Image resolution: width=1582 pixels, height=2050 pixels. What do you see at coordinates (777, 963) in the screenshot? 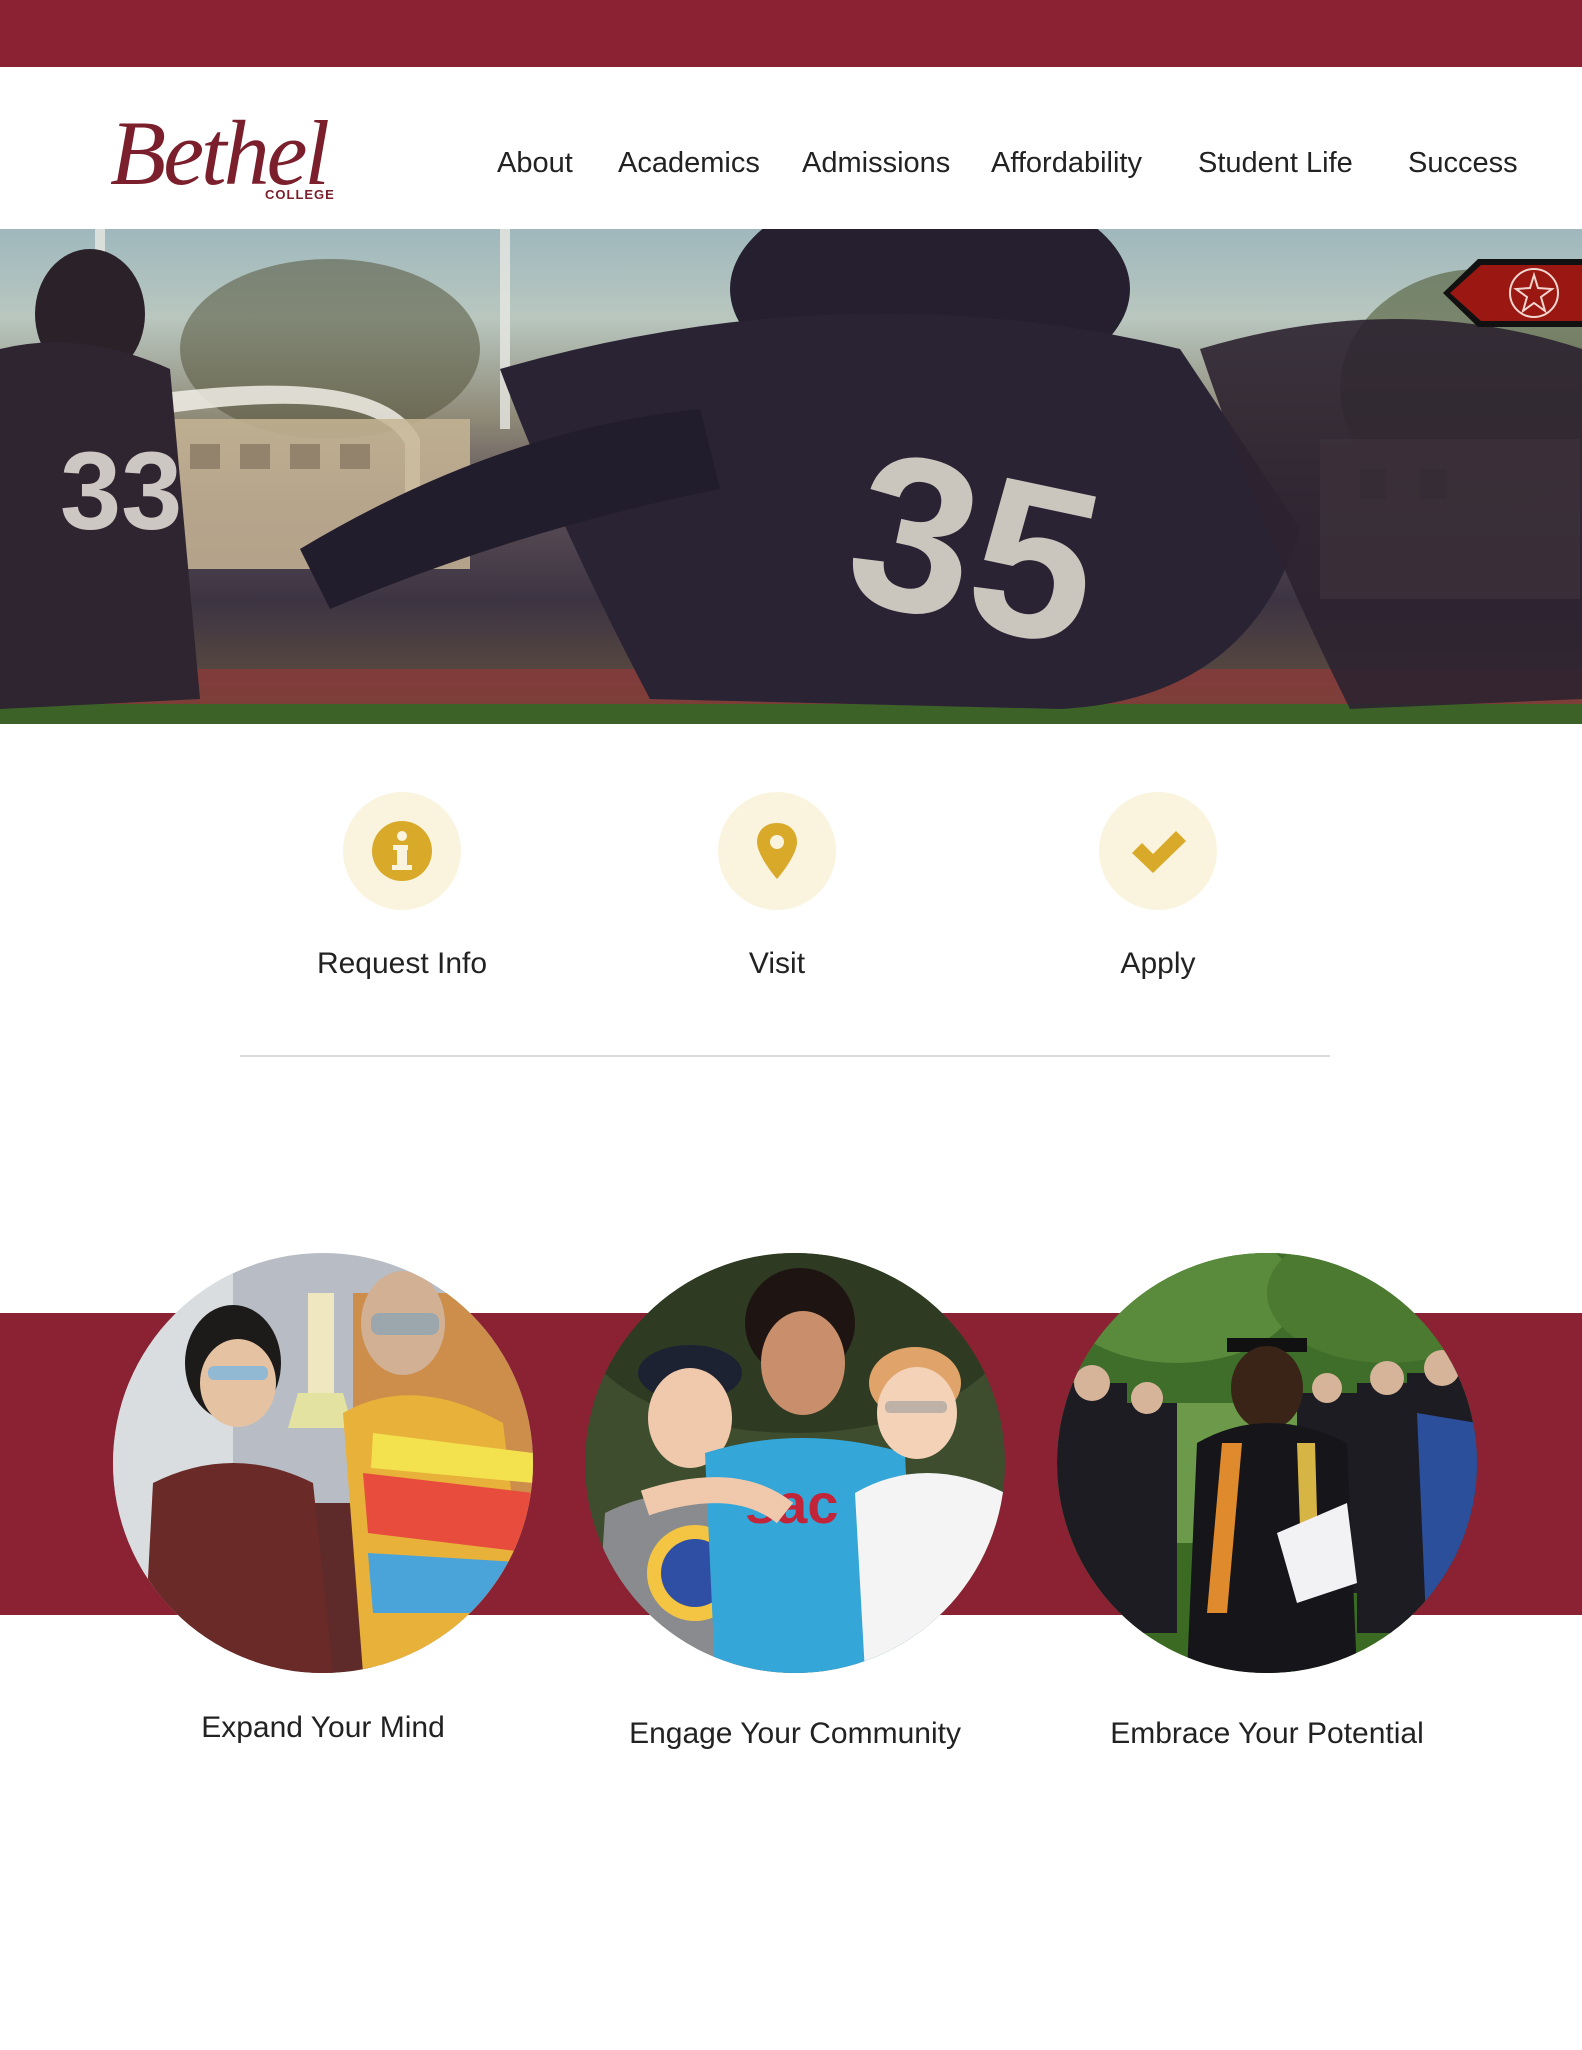
I see `visit-label: Visit` at bounding box center [777, 963].